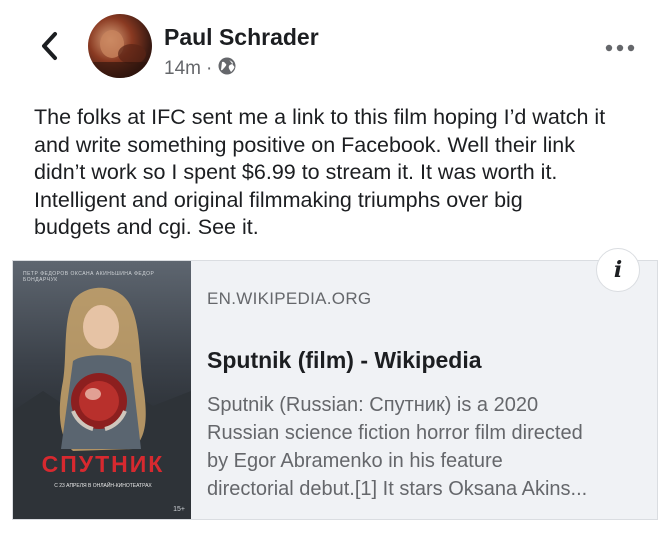 This screenshot has height=536, width=672. I want to click on poster-age-rating: 15+, so click(179, 509).